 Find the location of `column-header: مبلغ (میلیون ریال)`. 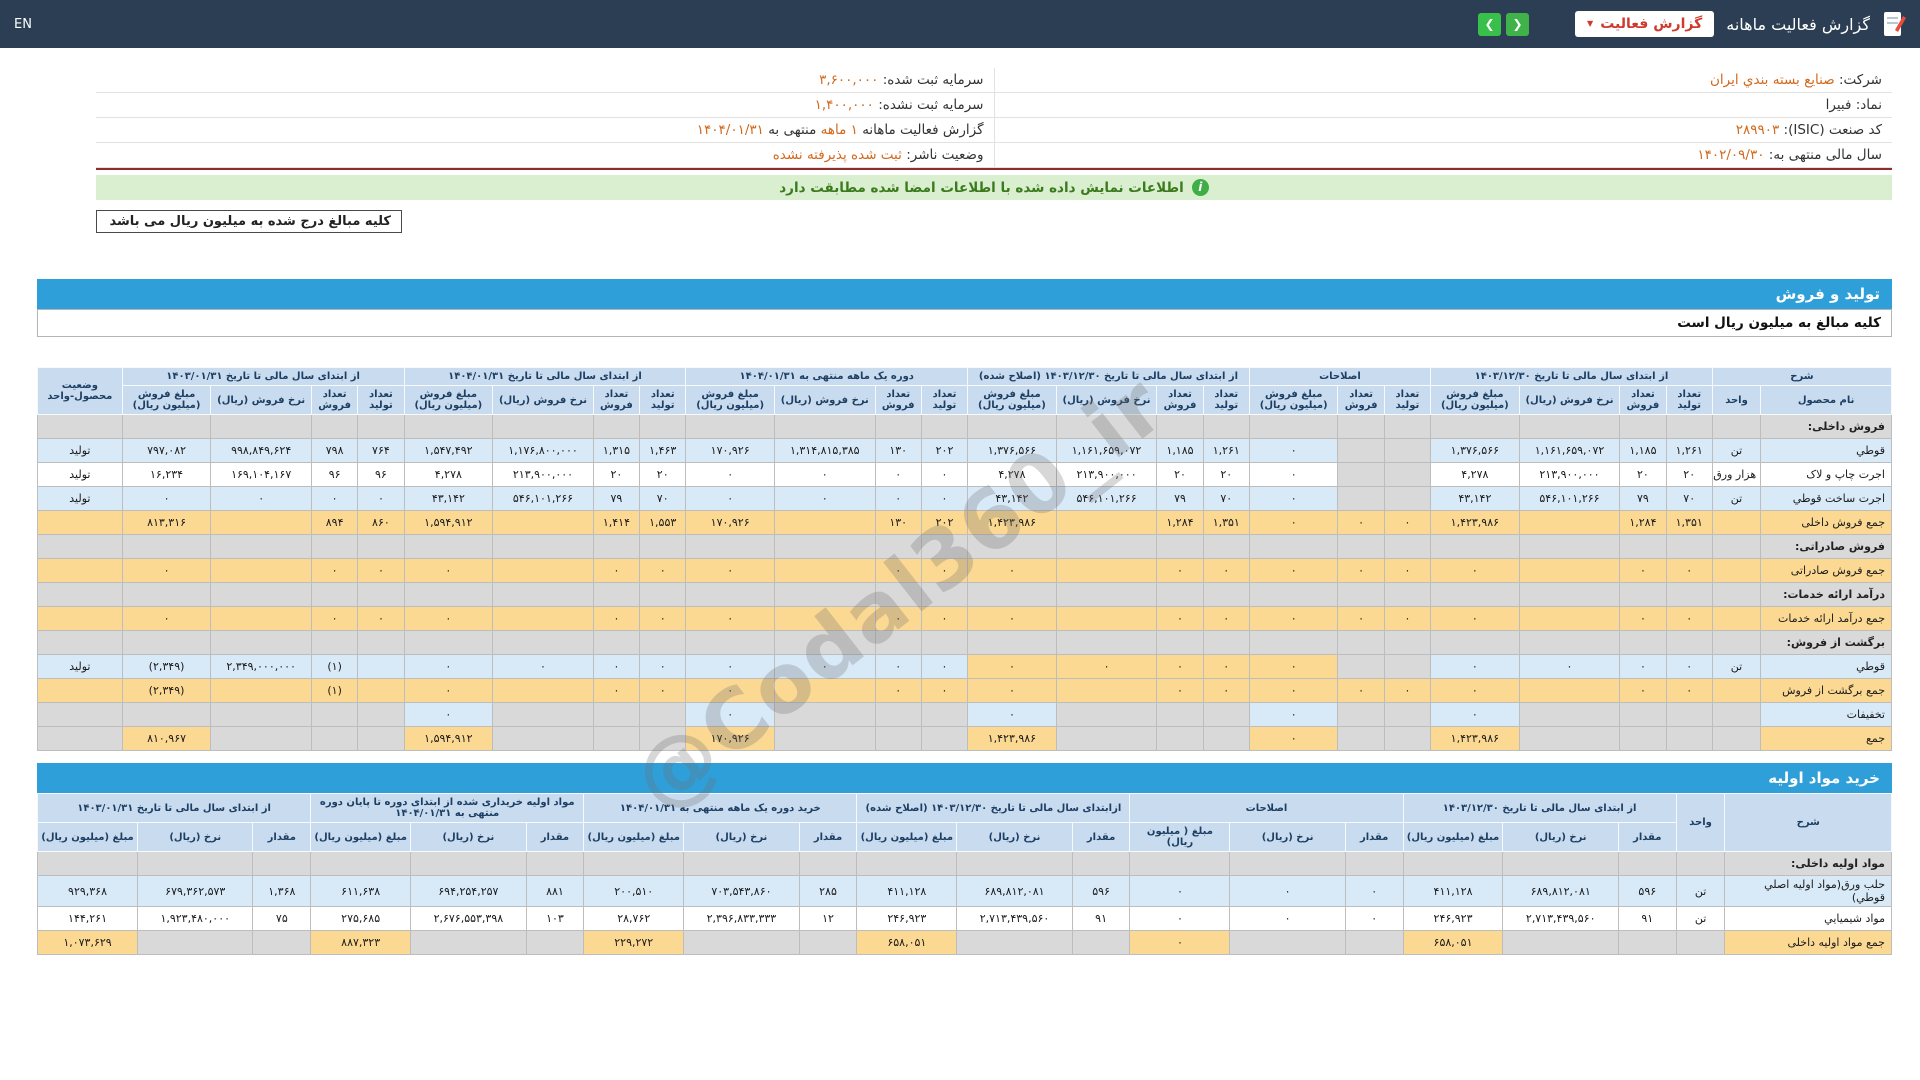

column-header: مبلغ (میلیون ریال) is located at coordinates (907, 837).